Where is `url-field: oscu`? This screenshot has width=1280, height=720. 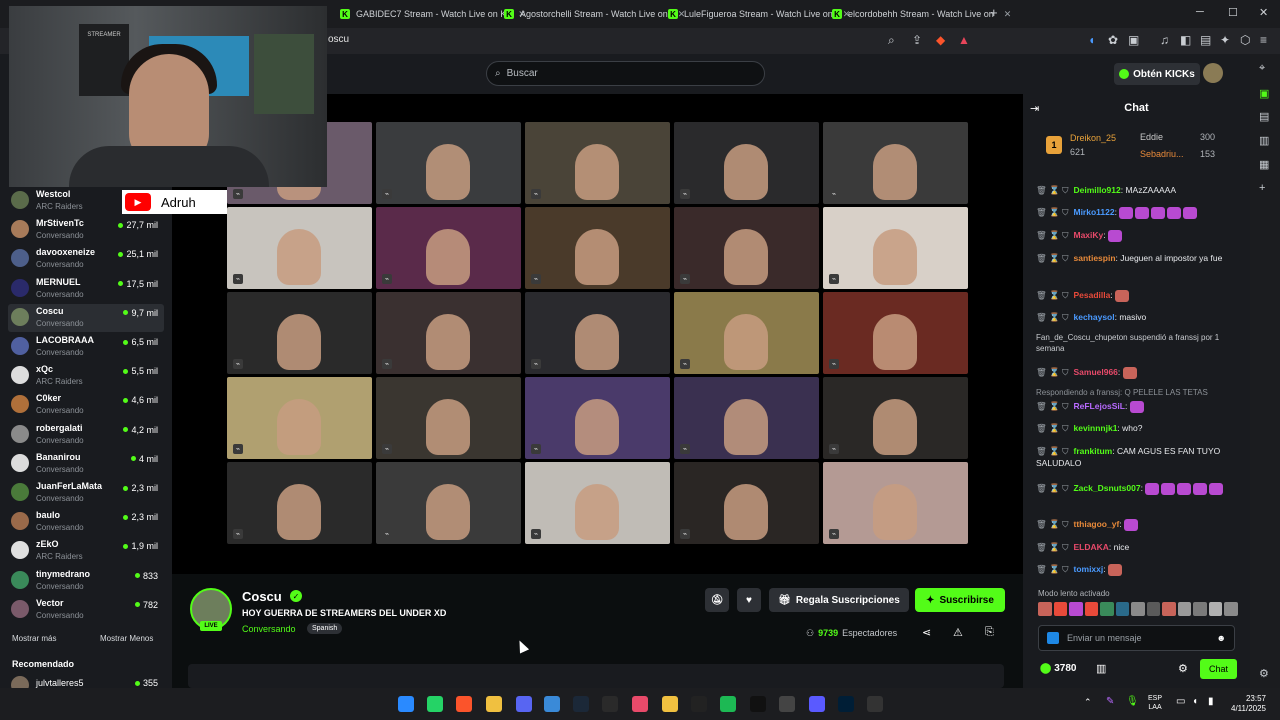 url-field: oscu is located at coordinates (338, 39).